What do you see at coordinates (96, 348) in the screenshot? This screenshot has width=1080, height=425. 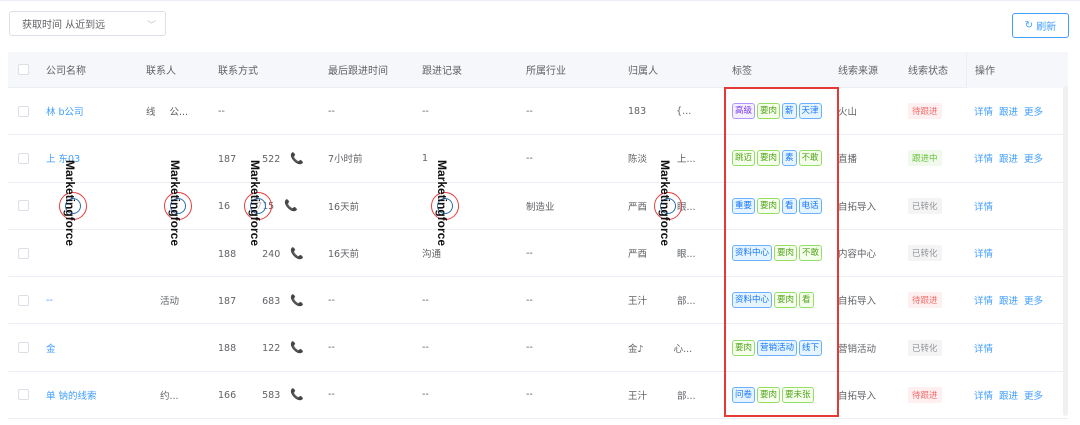 I see `company-link: 金` at bounding box center [96, 348].